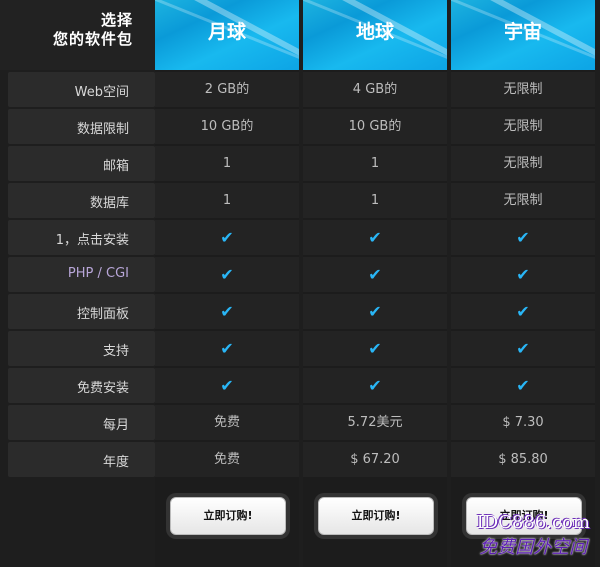 Image resolution: width=600 pixels, height=567 pixels. Describe the element at coordinates (92, 39) in the screenshot. I see `corner-line2: 您的软件包` at that location.